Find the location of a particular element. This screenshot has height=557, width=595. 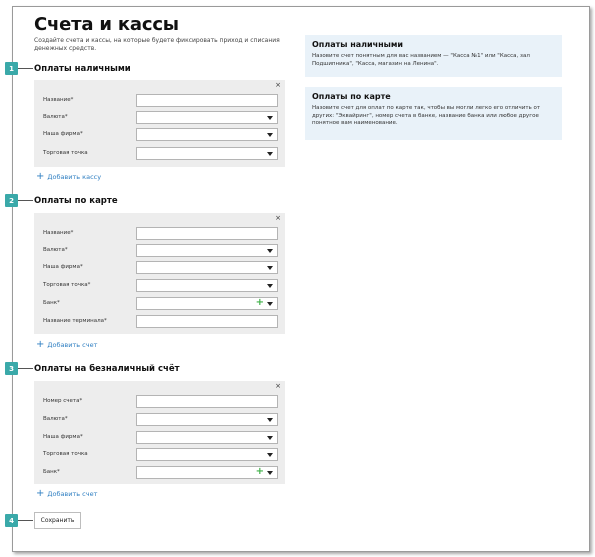

save-button: Сохранить is located at coordinates (57, 520).